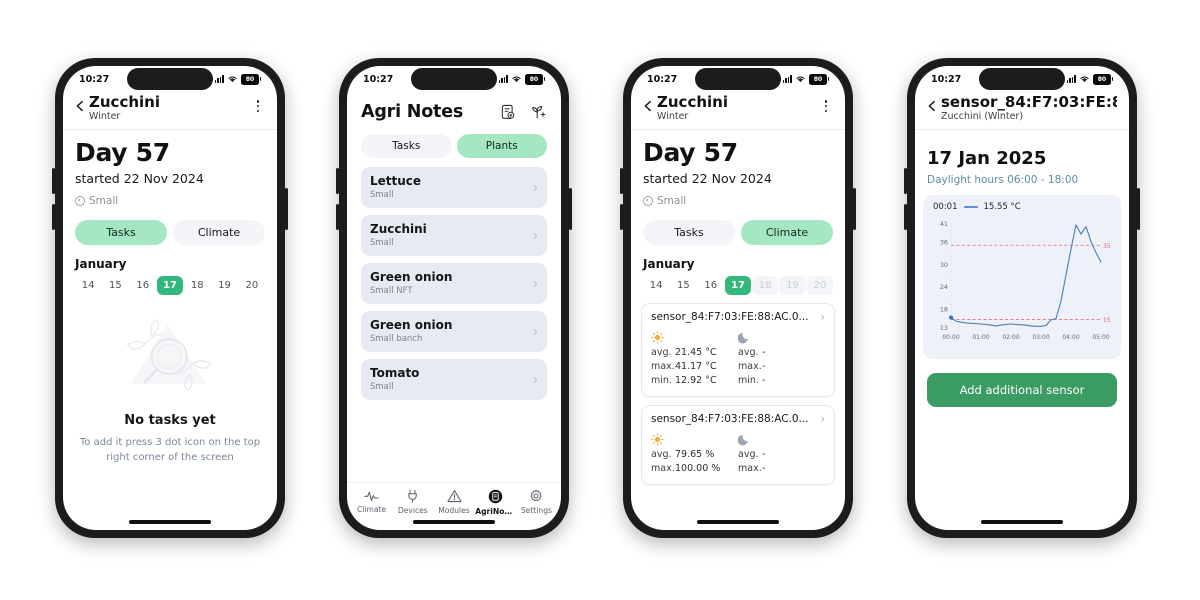 The image size is (1200, 600). I want to click on stat-value: 41.17 °C, so click(696, 366).